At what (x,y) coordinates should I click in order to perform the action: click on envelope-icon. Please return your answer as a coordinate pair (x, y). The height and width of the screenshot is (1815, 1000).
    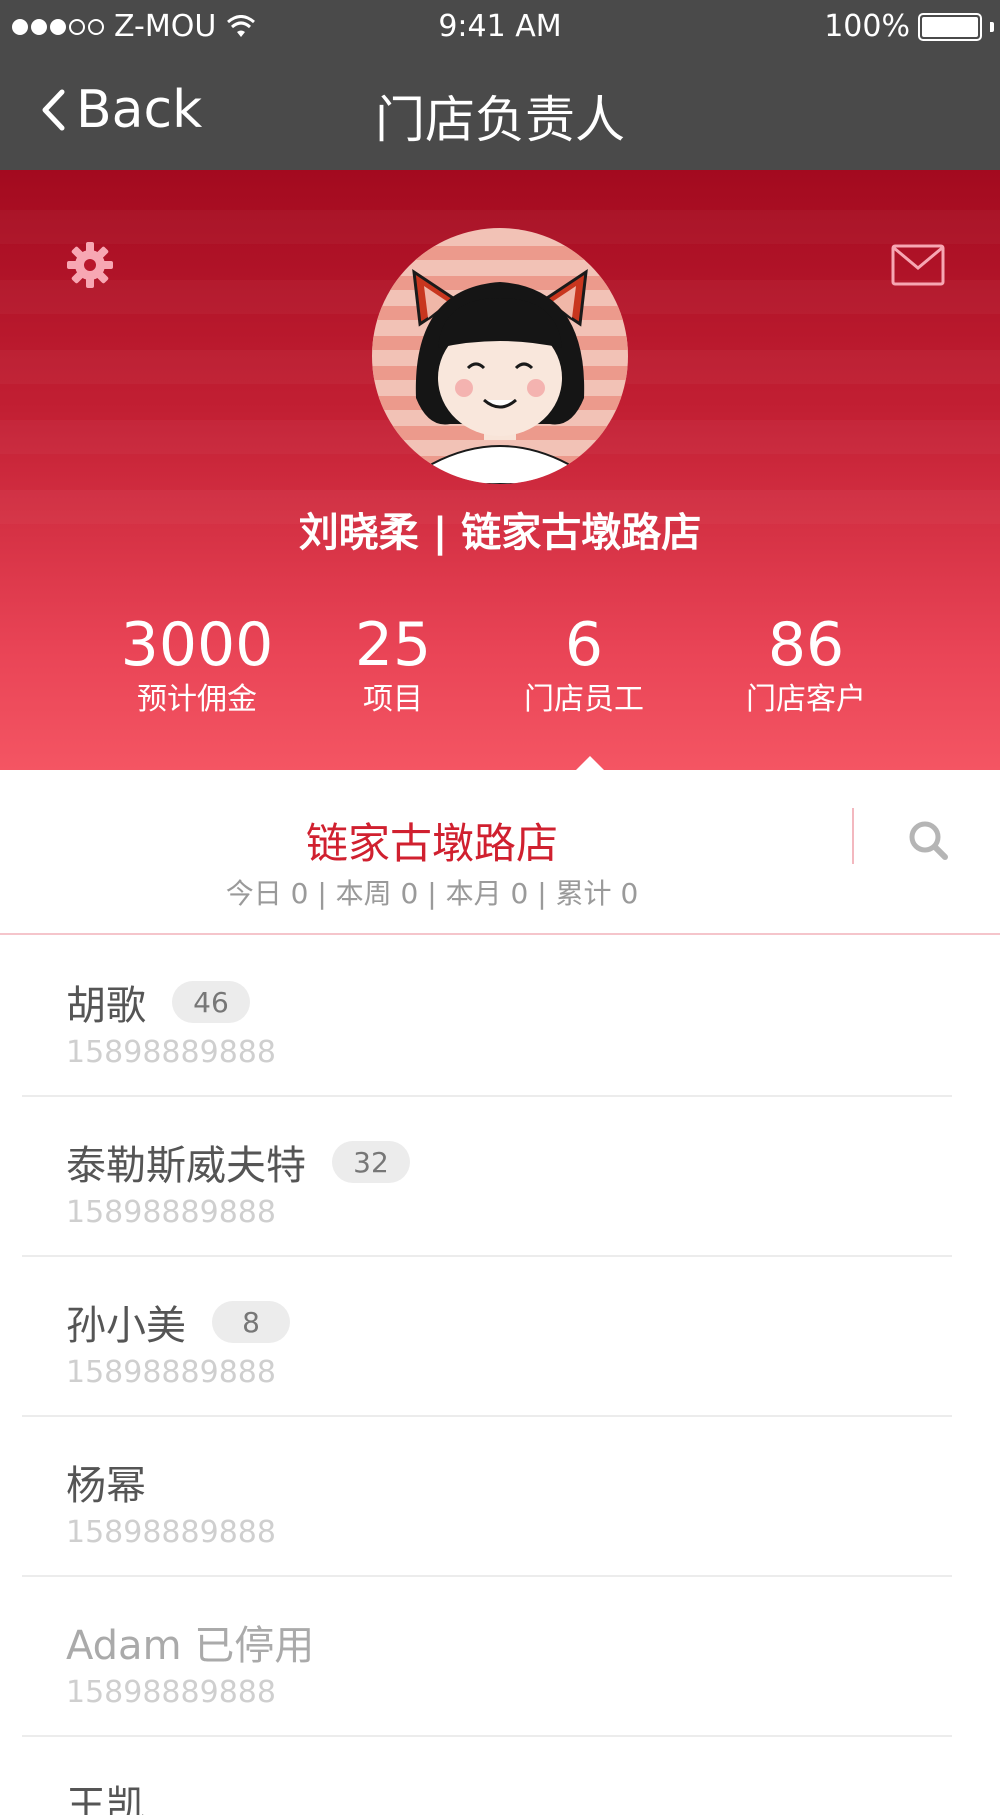
    Looking at the image, I should click on (918, 265).